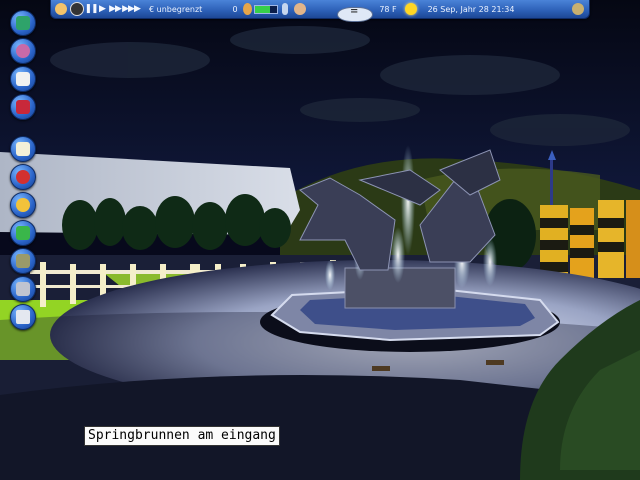 The width and height of the screenshot is (640, 480). Describe the element at coordinates (77, 9) in the screenshot. I see `camera-icon` at that location.